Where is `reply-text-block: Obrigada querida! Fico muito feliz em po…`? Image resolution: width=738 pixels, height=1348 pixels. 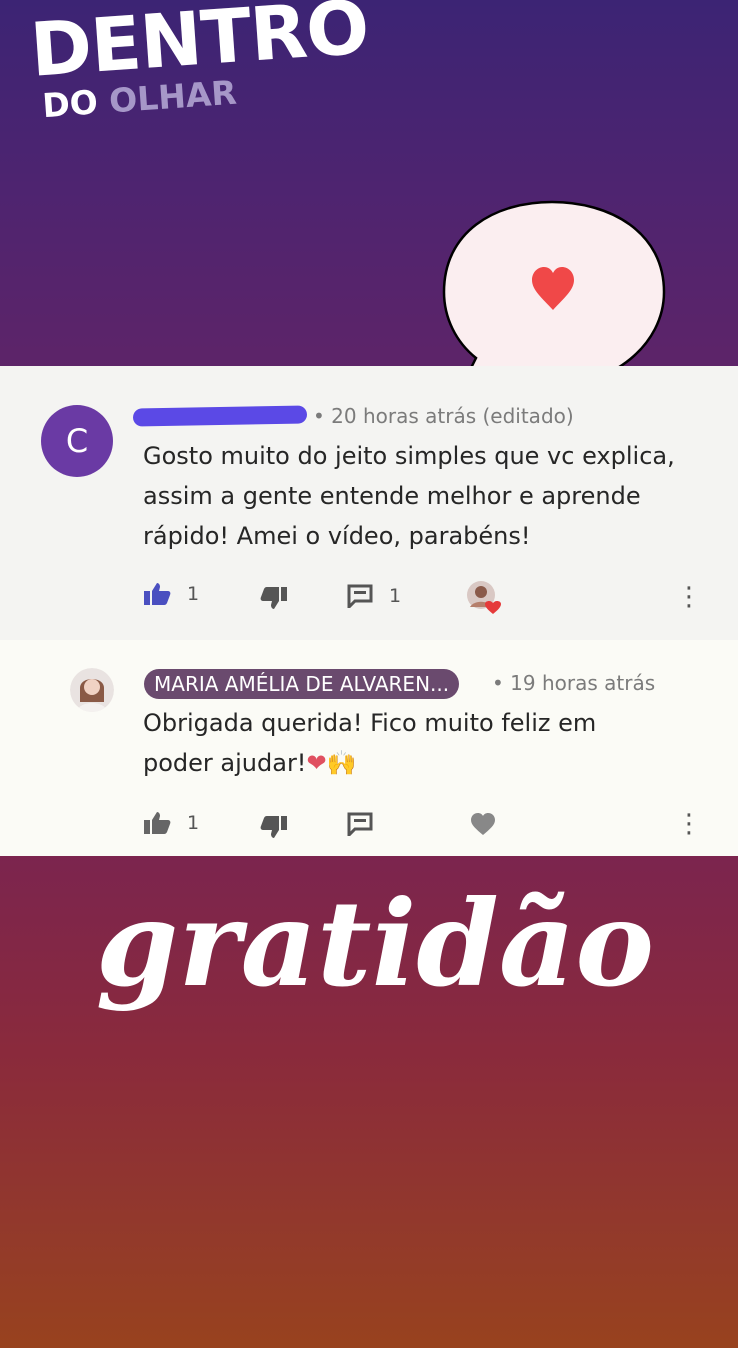
reply-text-block: Obrigada querida! Fico muito feliz em po… is located at coordinates (403, 743).